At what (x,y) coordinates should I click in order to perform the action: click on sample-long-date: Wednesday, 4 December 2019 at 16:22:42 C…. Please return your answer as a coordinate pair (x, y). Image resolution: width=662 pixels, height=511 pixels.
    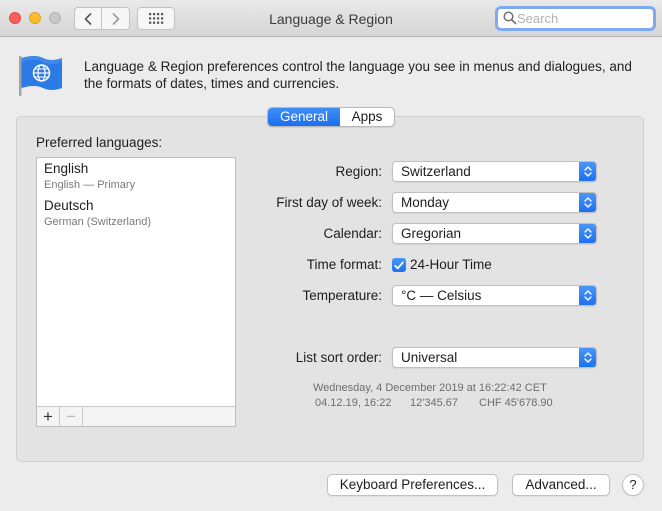
    Looking at the image, I should click on (430, 388).